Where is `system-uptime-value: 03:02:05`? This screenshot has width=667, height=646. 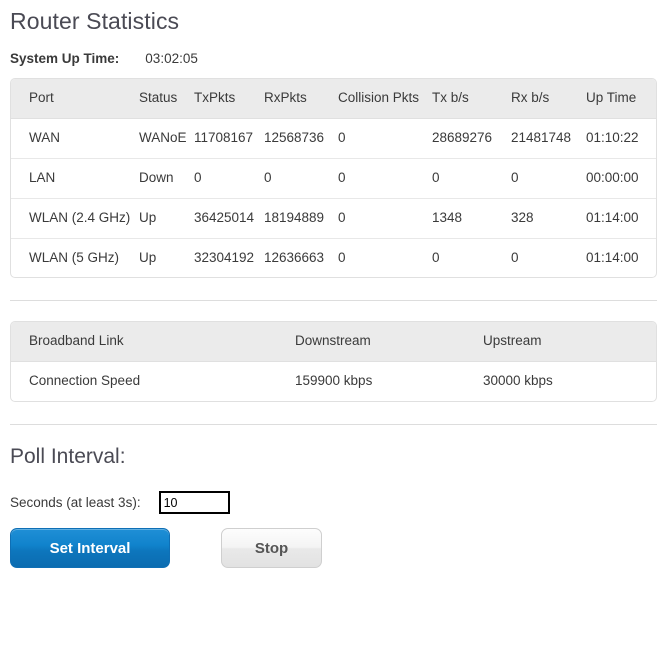 system-uptime-value: 03:02:05 is located at coordinates (171, 58).